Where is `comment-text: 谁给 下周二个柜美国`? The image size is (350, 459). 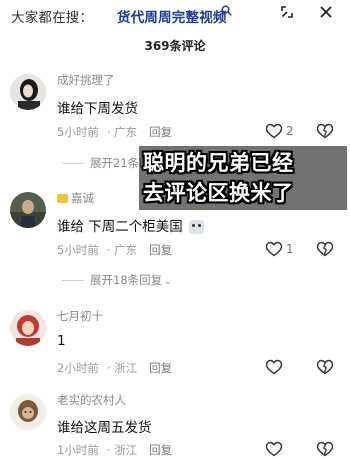 comment-text: 谁给 下周二个柜美国 is located at coordinates (131, 225).